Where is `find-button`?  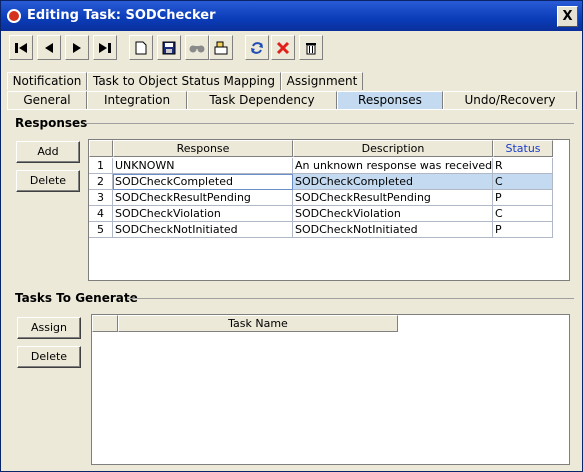 find-button is located at coordinates (197, 47).